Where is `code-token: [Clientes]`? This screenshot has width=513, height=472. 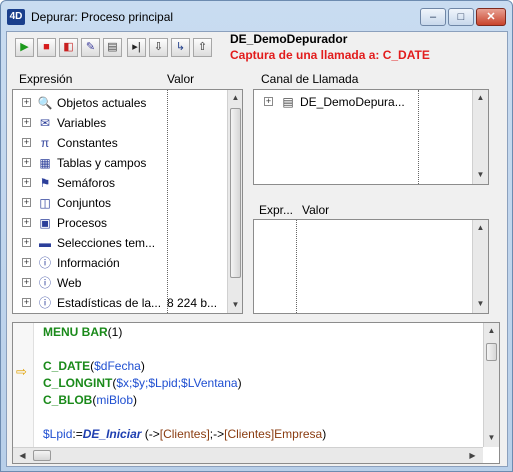
code-token: [Clientes] is located at coordinates (184, 434).